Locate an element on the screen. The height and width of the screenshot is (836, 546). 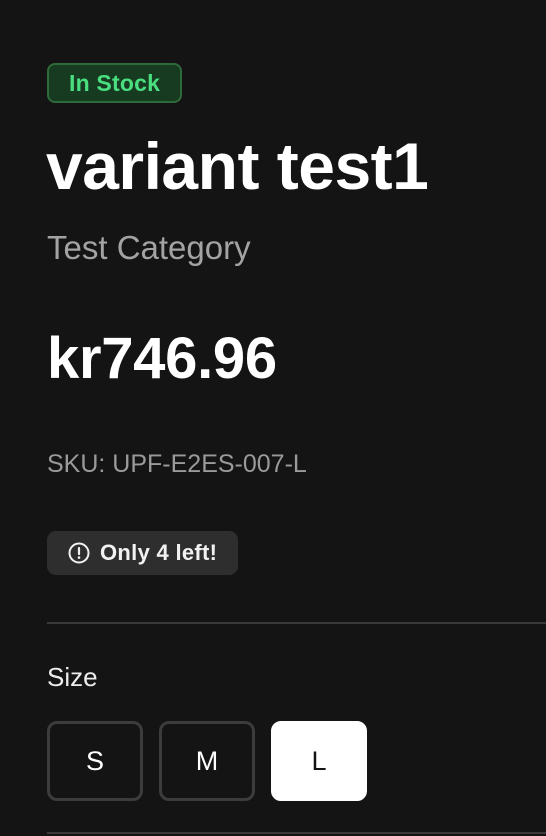
size-label: Size is located at coordinates (72, 677).